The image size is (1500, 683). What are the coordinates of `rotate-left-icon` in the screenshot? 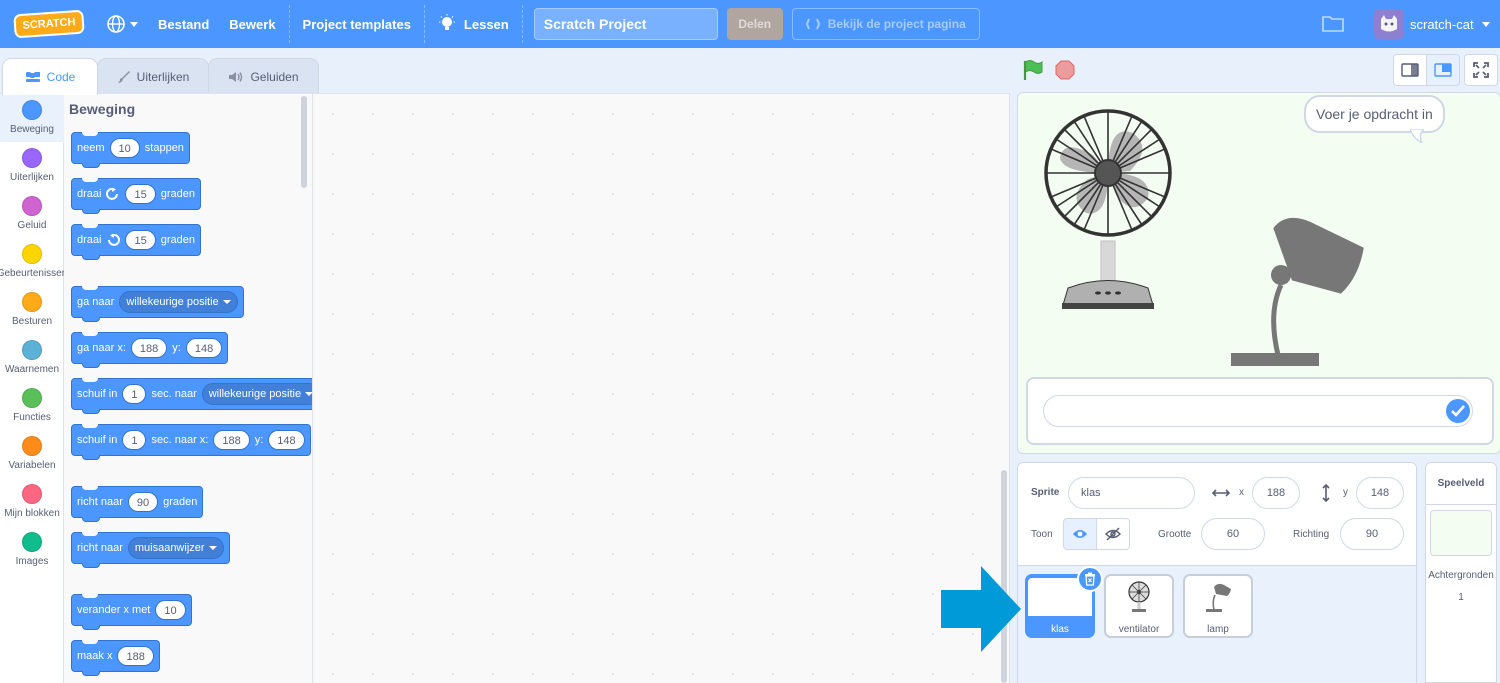 It's located at (114, 240).